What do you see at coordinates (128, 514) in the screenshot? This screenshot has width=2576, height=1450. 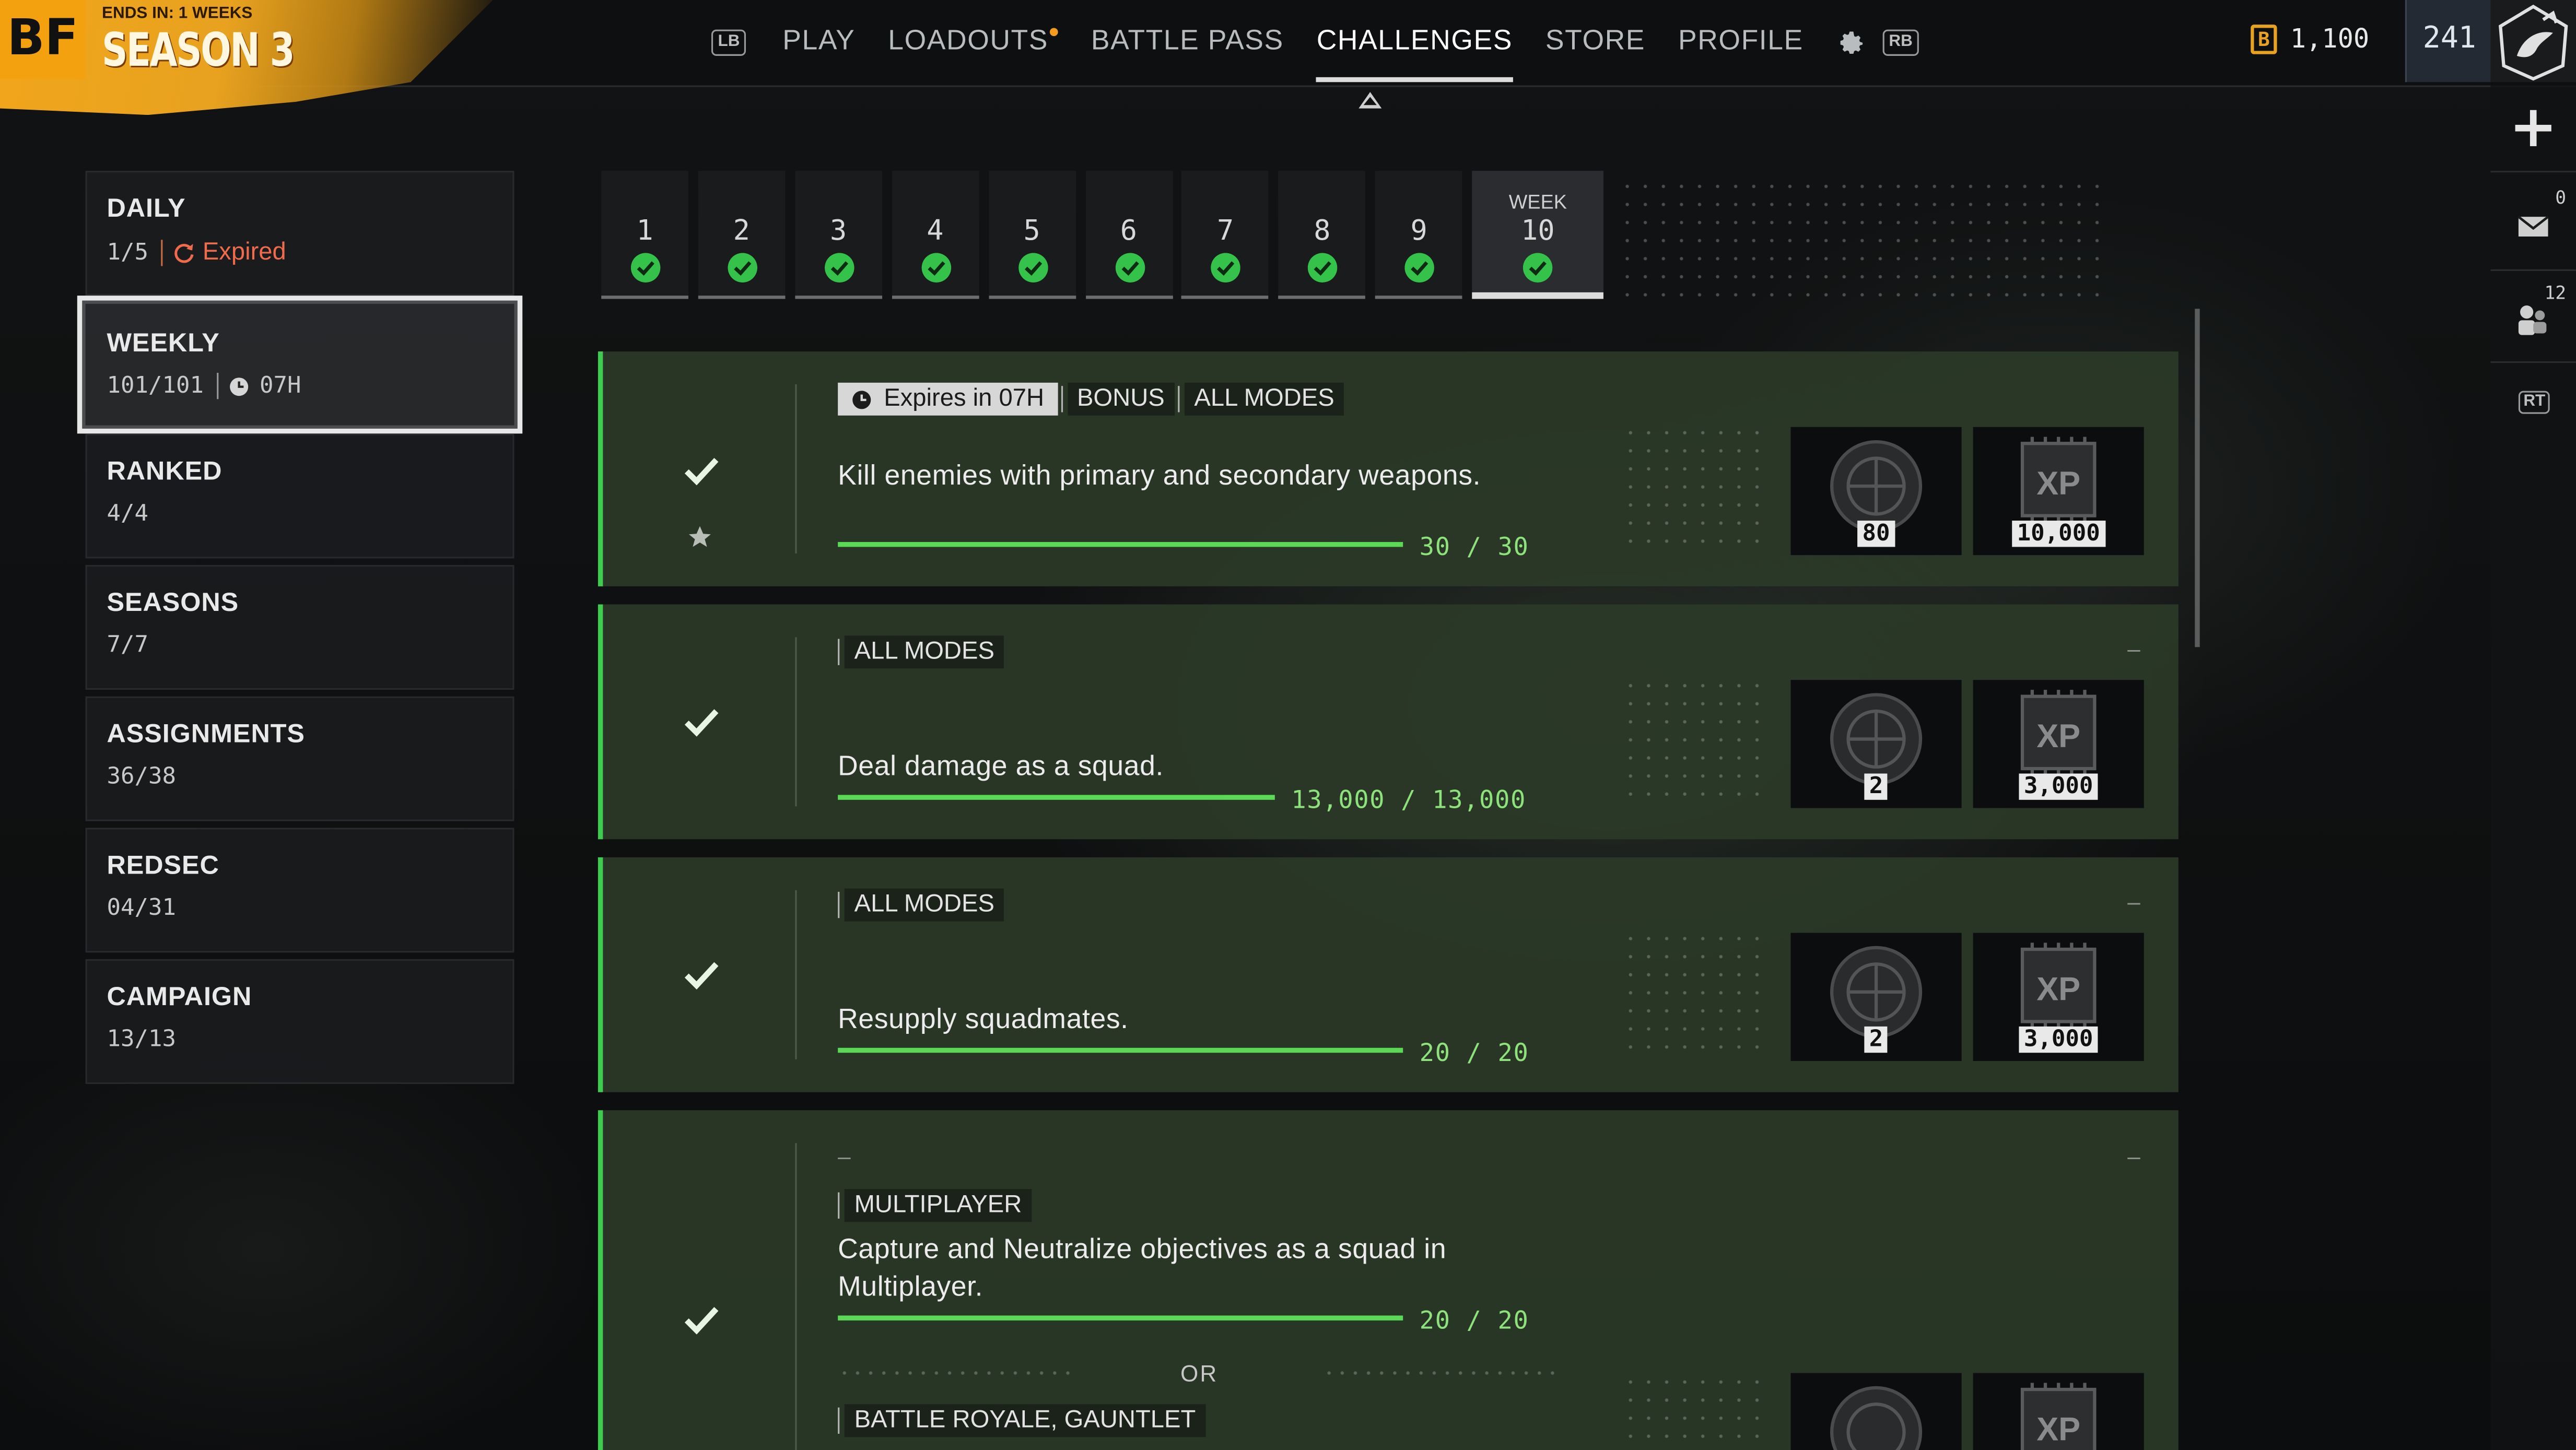 I see `category-progress: 4/4` at bounding box center [128, 514].